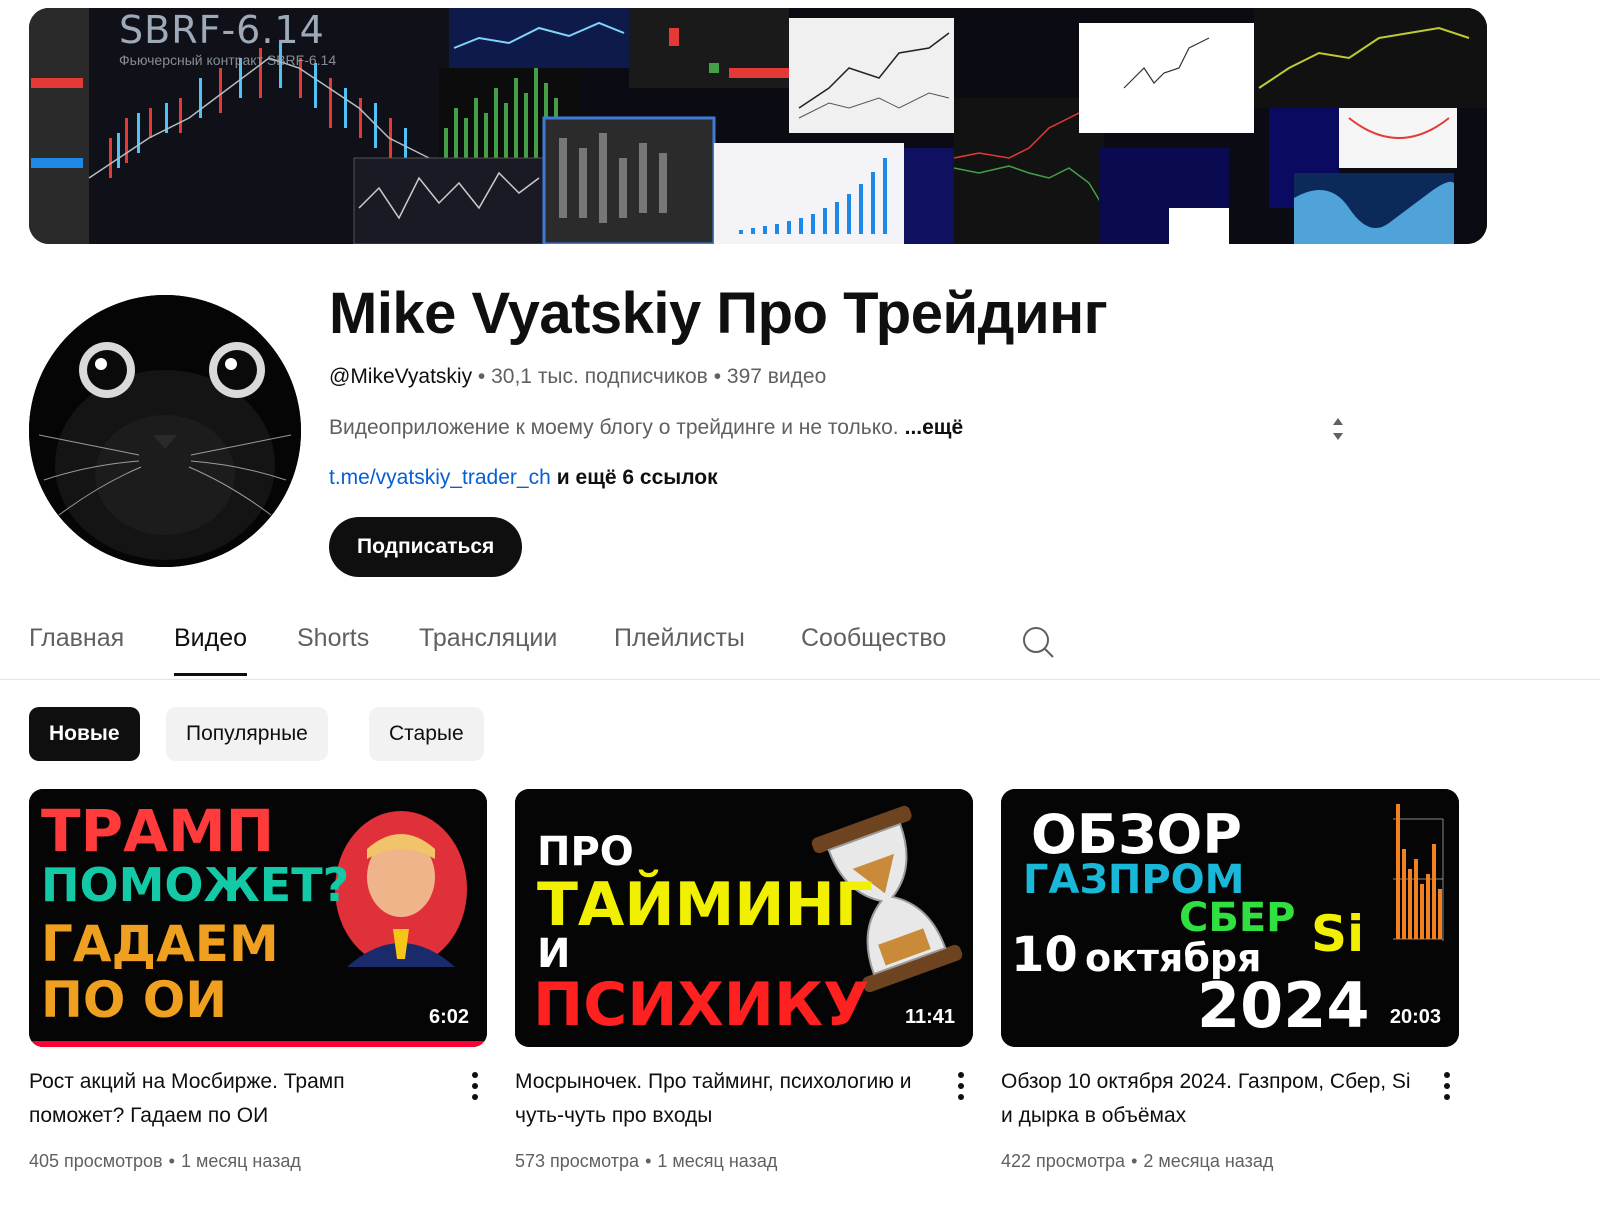  Describe the element at coordinates (1208, 1161) in the screenshot. I see `upload-age: 2 месяца назад` at that location.